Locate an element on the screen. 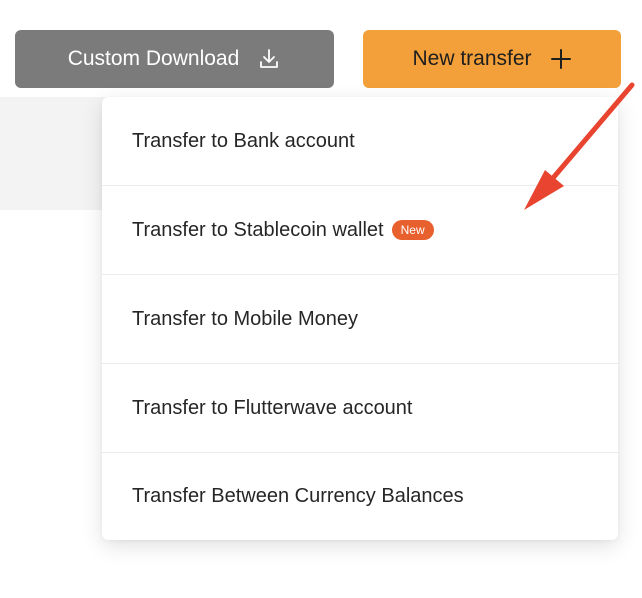 This screenshot has width=642, height=598. custom-download-button: Custom Download is located at coordinates (174, 59).